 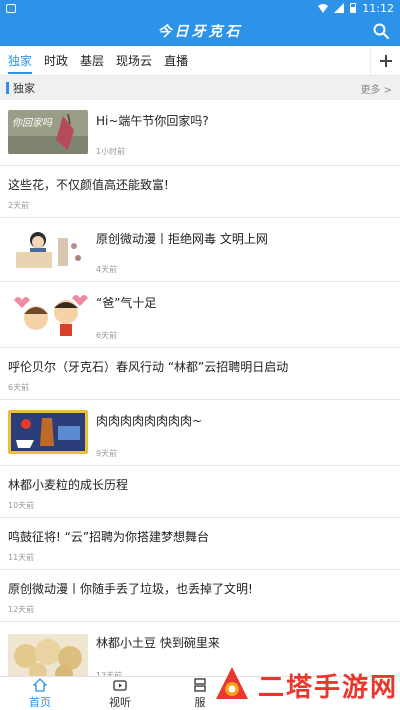 I want to click on news-thumbnail: 你回家吗, so click(x=48, y=132).